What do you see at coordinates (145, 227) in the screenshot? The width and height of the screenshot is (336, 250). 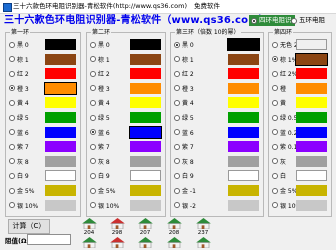 I see `house-button: 207` at bounding box center [145, 227].